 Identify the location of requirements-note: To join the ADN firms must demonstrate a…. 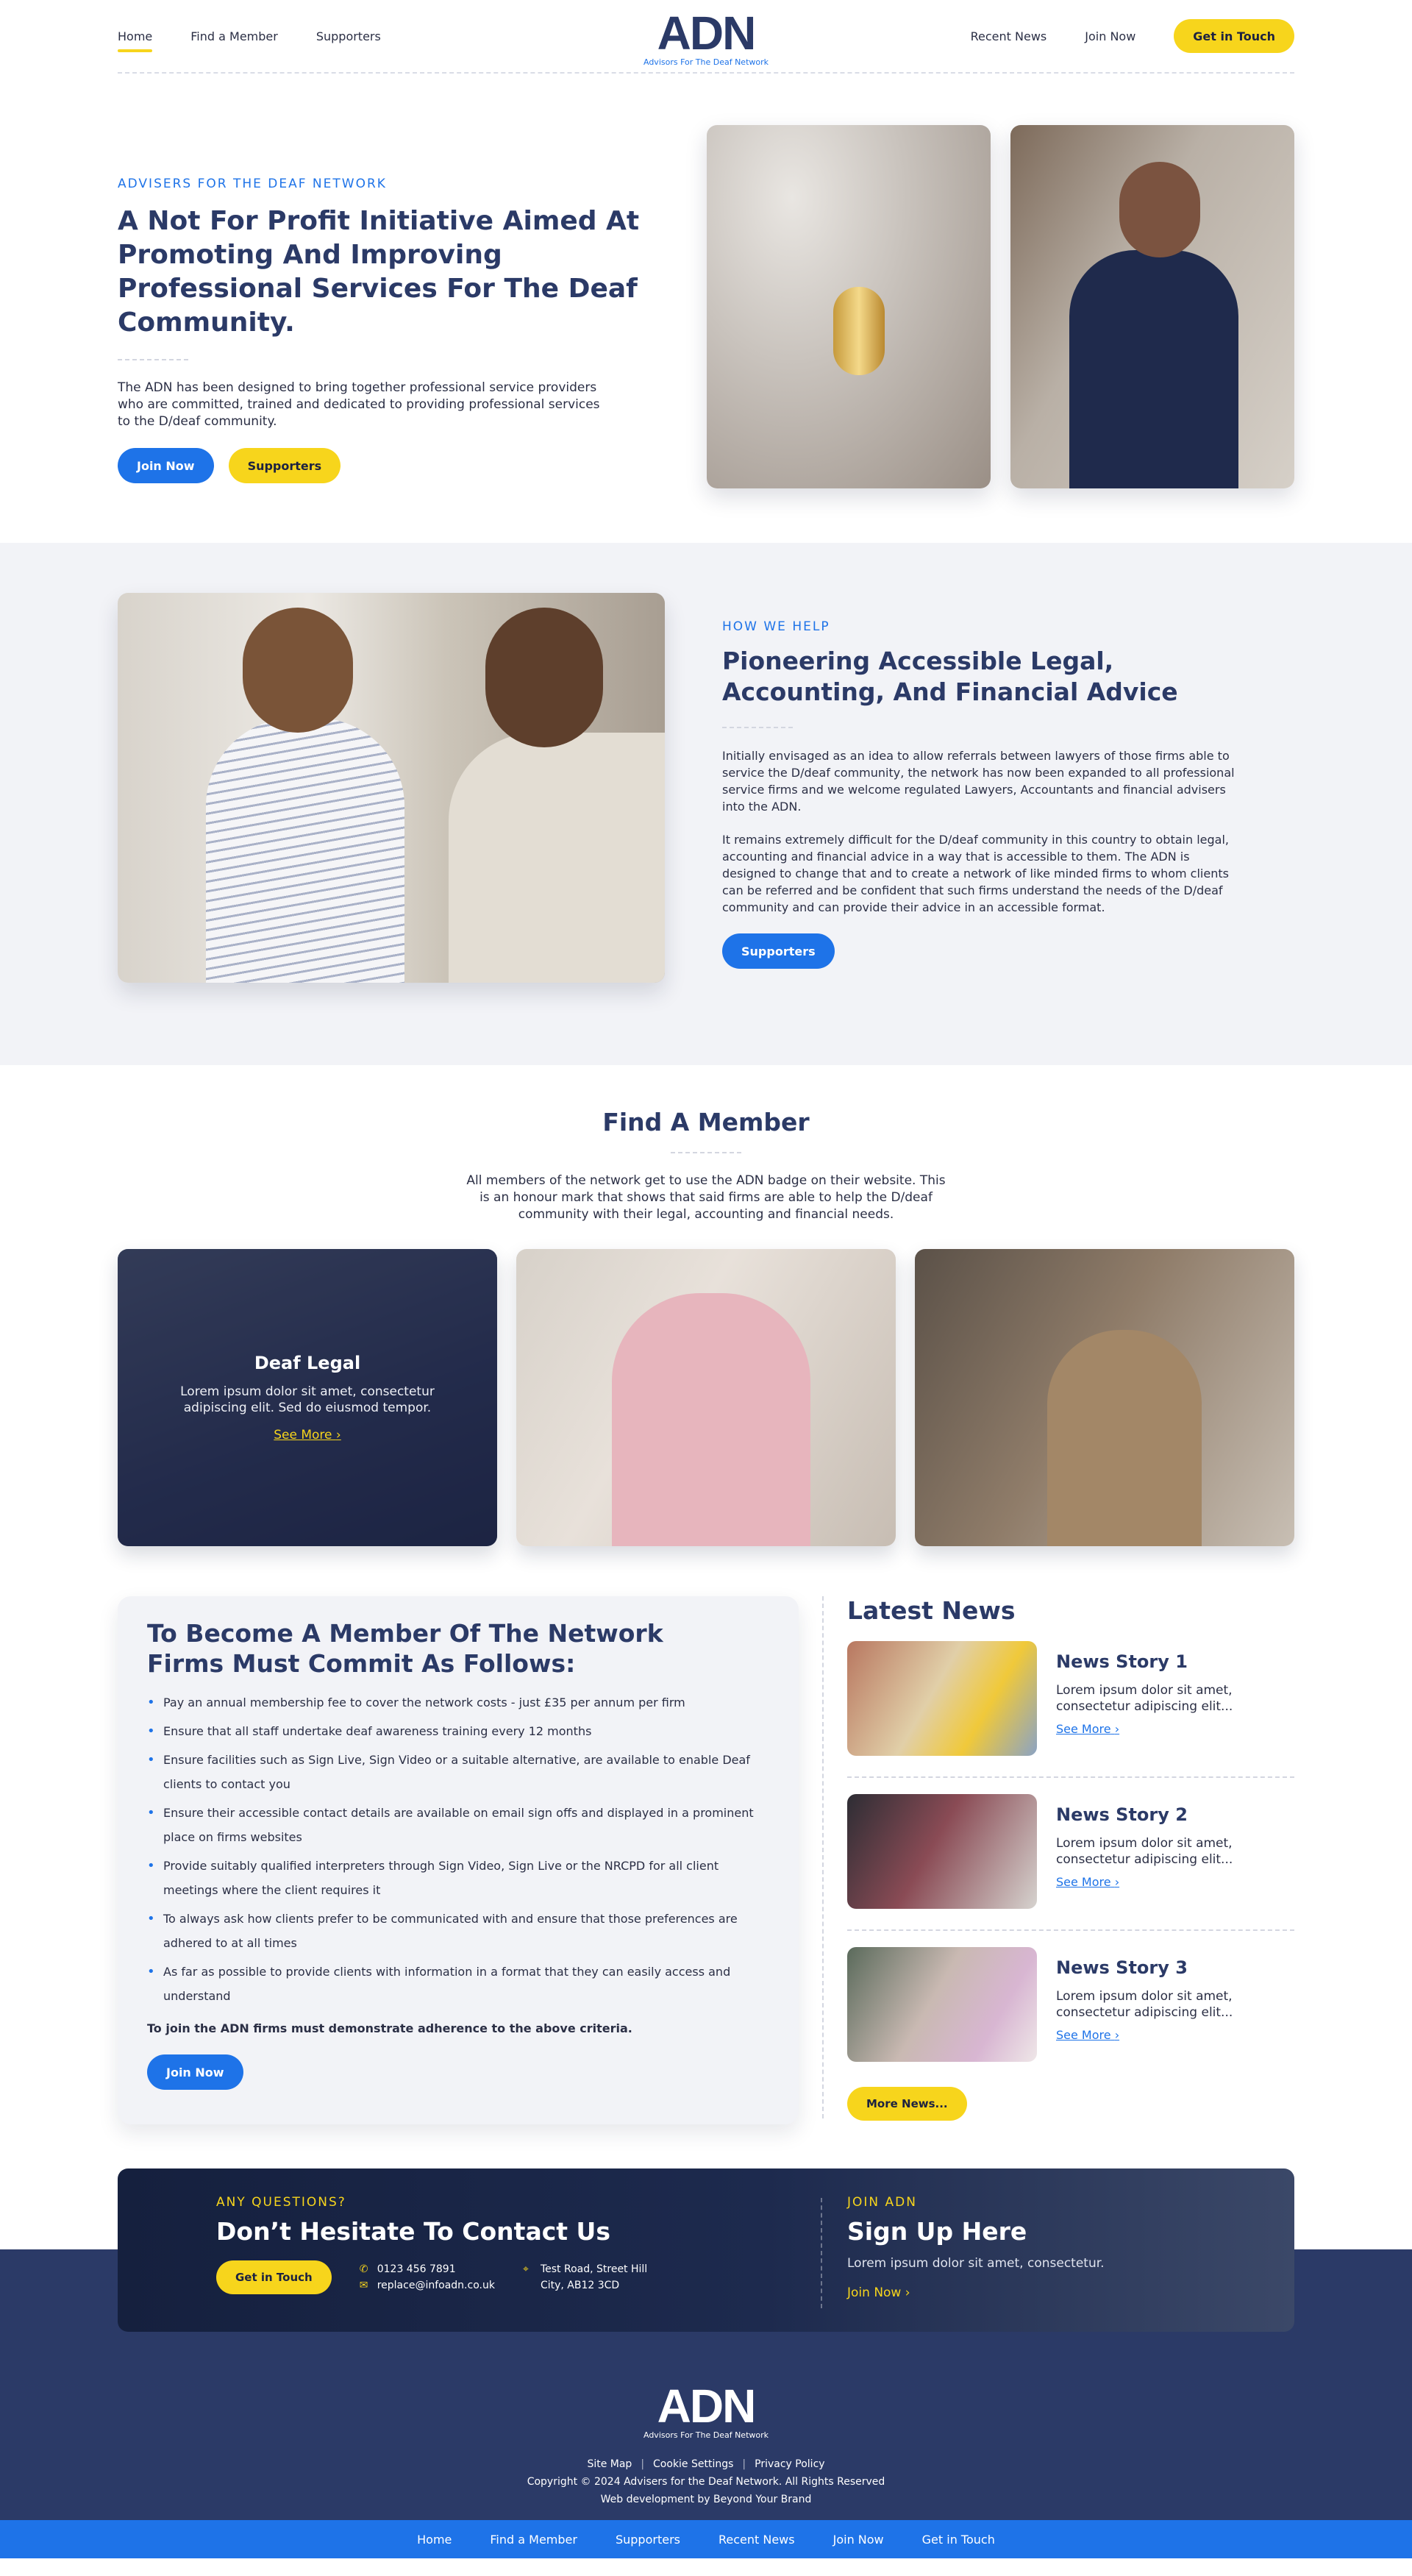
(389, 2028).